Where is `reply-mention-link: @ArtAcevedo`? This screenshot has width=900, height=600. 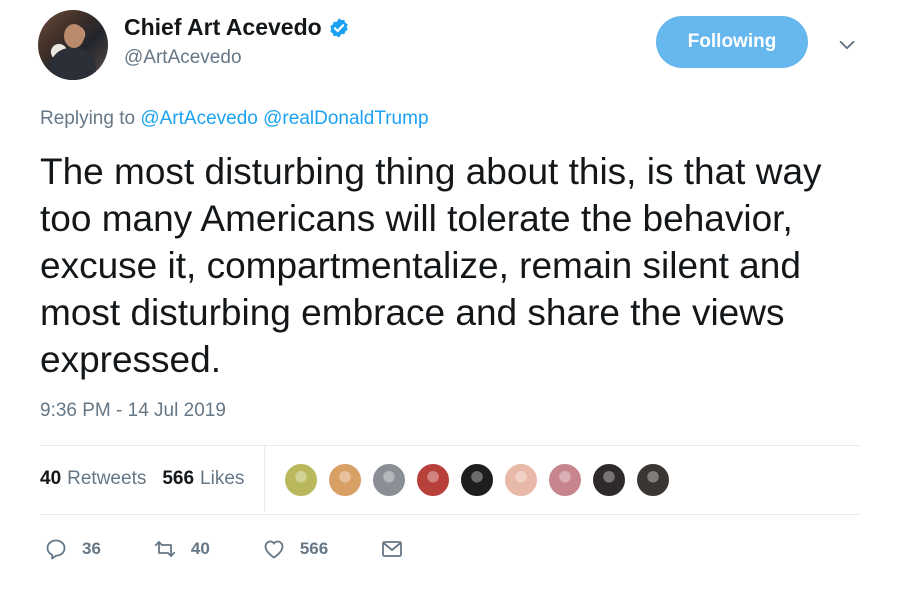
reply-mention-link: @ArtAcevedo is located at coordinates (199, 118).